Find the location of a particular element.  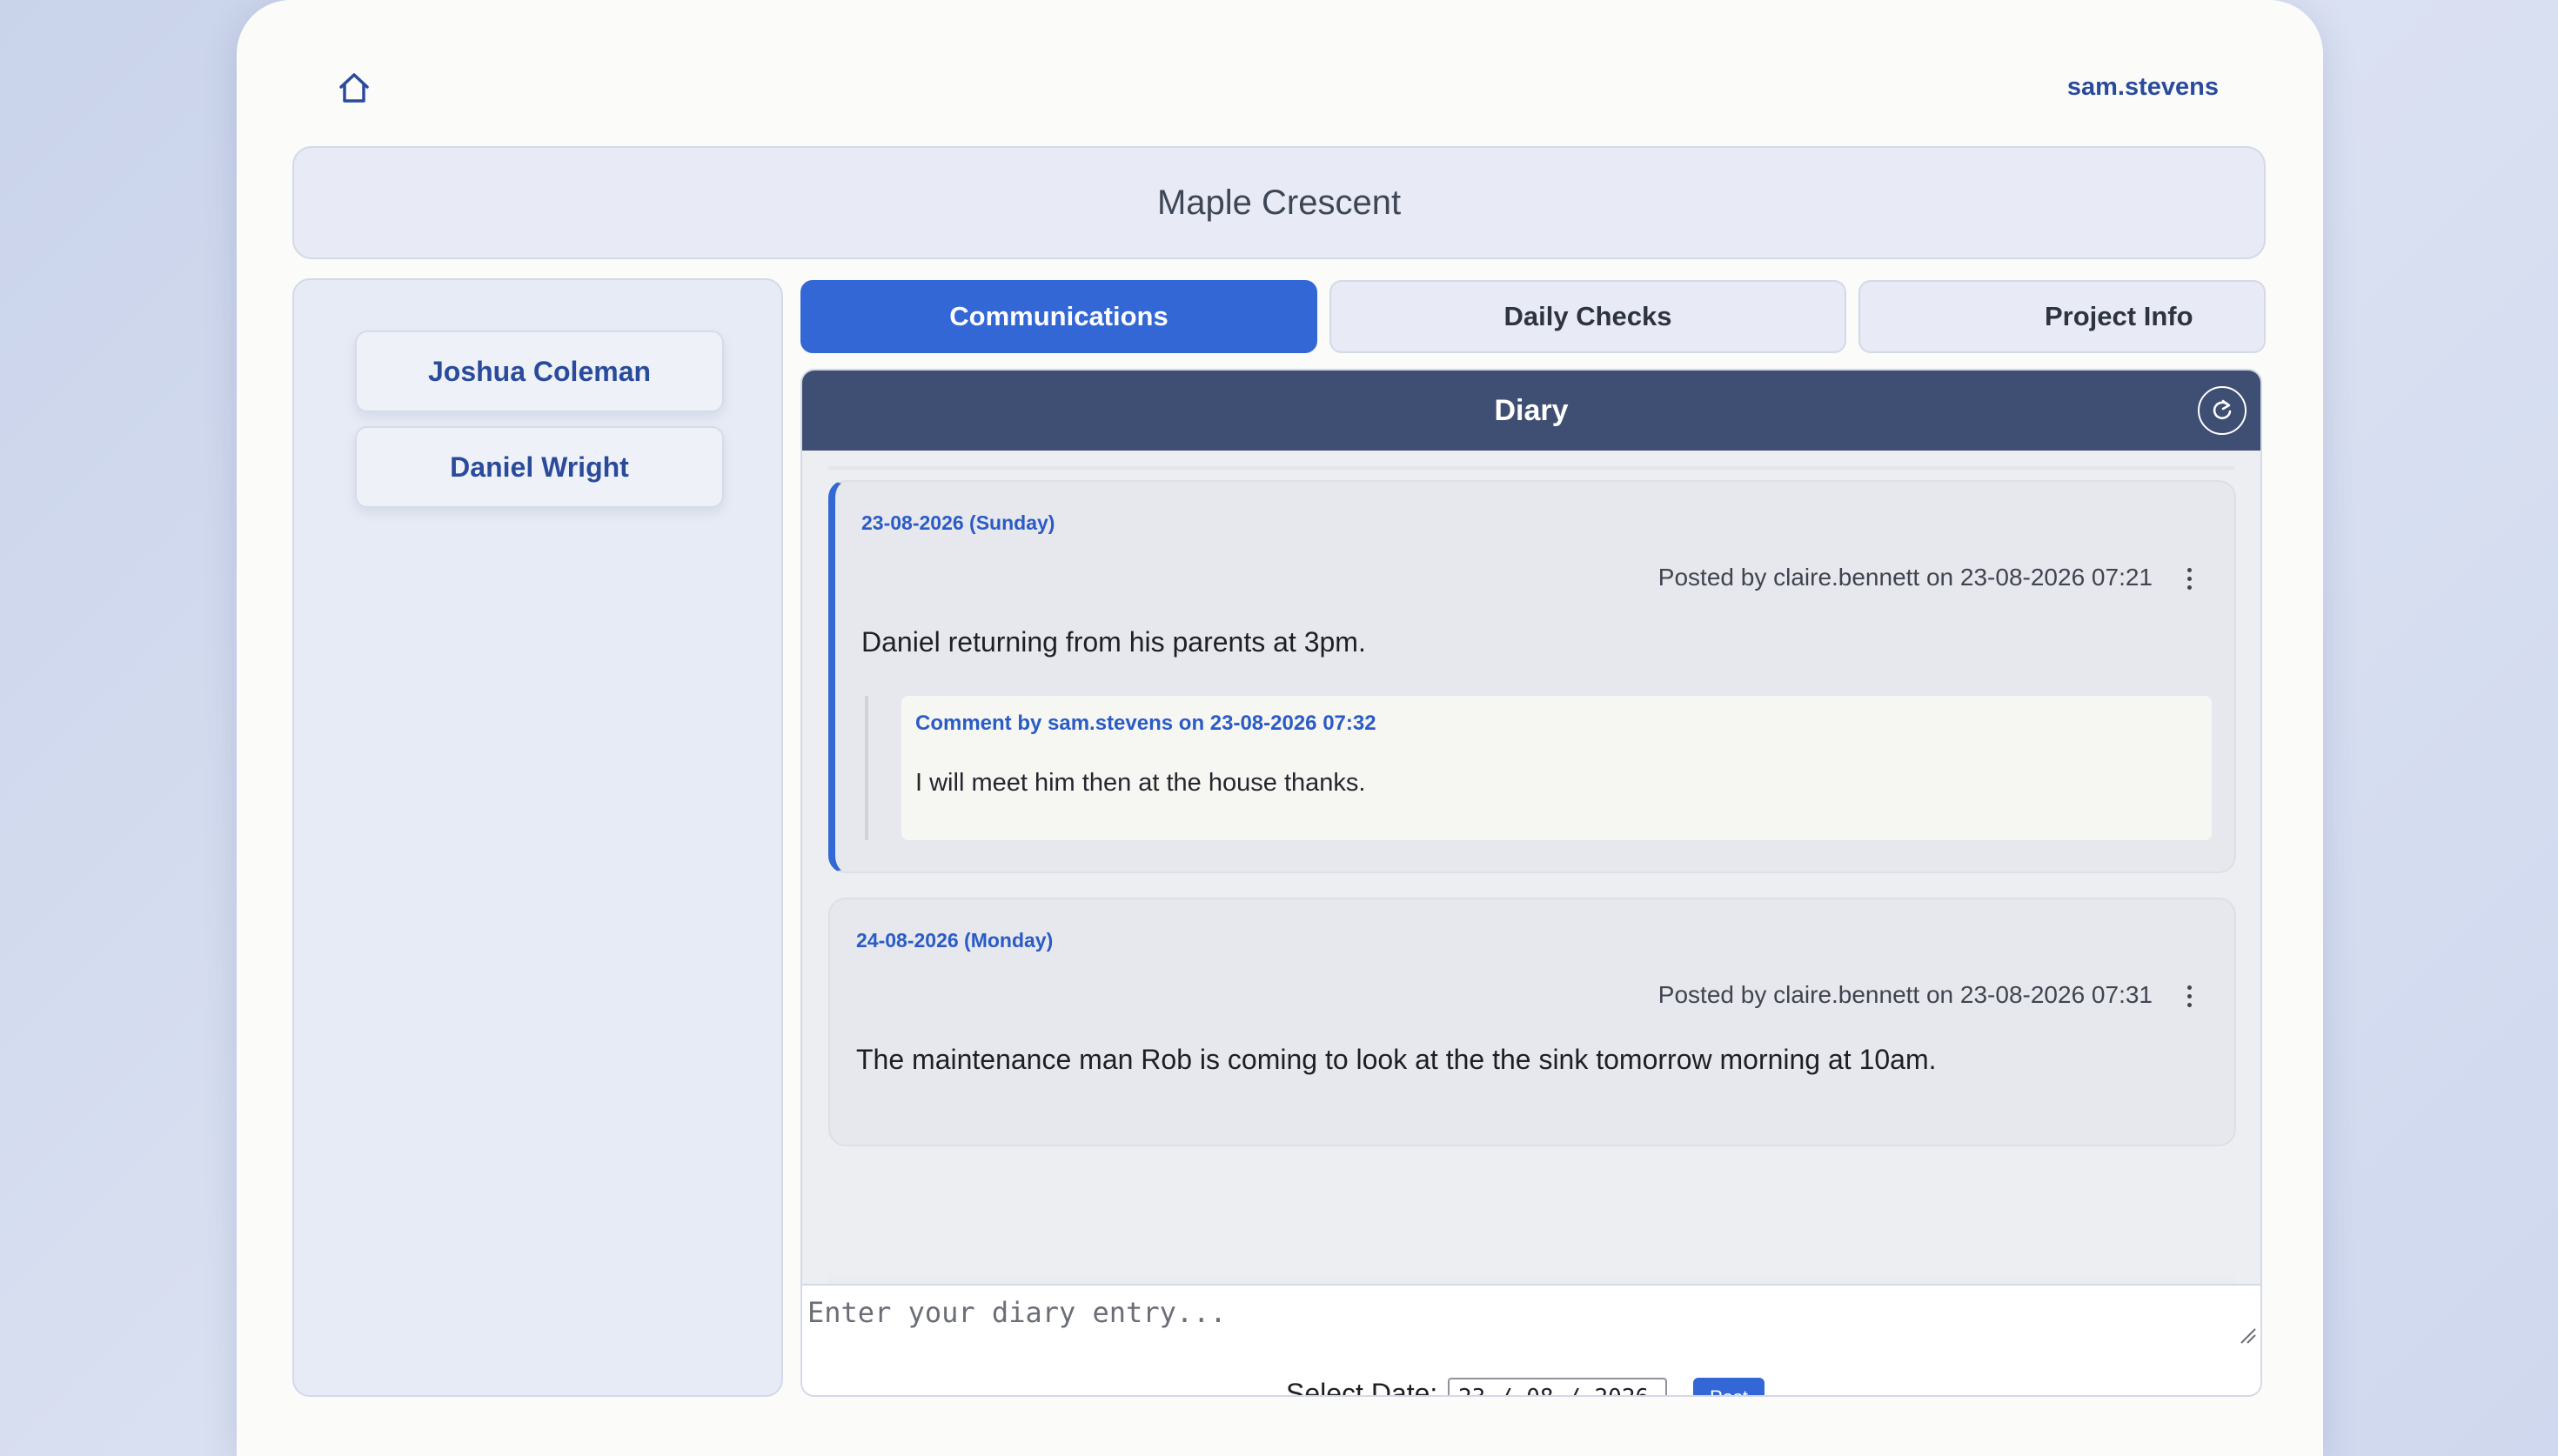

home-icon is located at coordinates (354, 88).